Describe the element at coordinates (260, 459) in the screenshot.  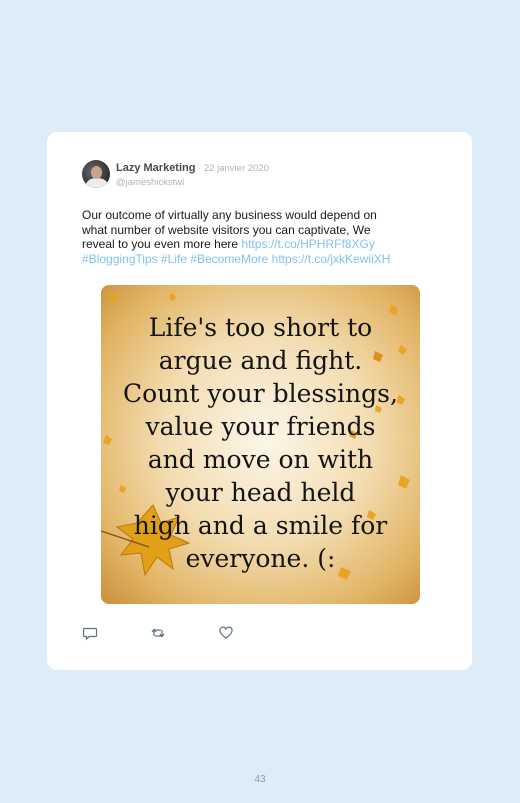
I see `quote-line: and move on with` at that location.